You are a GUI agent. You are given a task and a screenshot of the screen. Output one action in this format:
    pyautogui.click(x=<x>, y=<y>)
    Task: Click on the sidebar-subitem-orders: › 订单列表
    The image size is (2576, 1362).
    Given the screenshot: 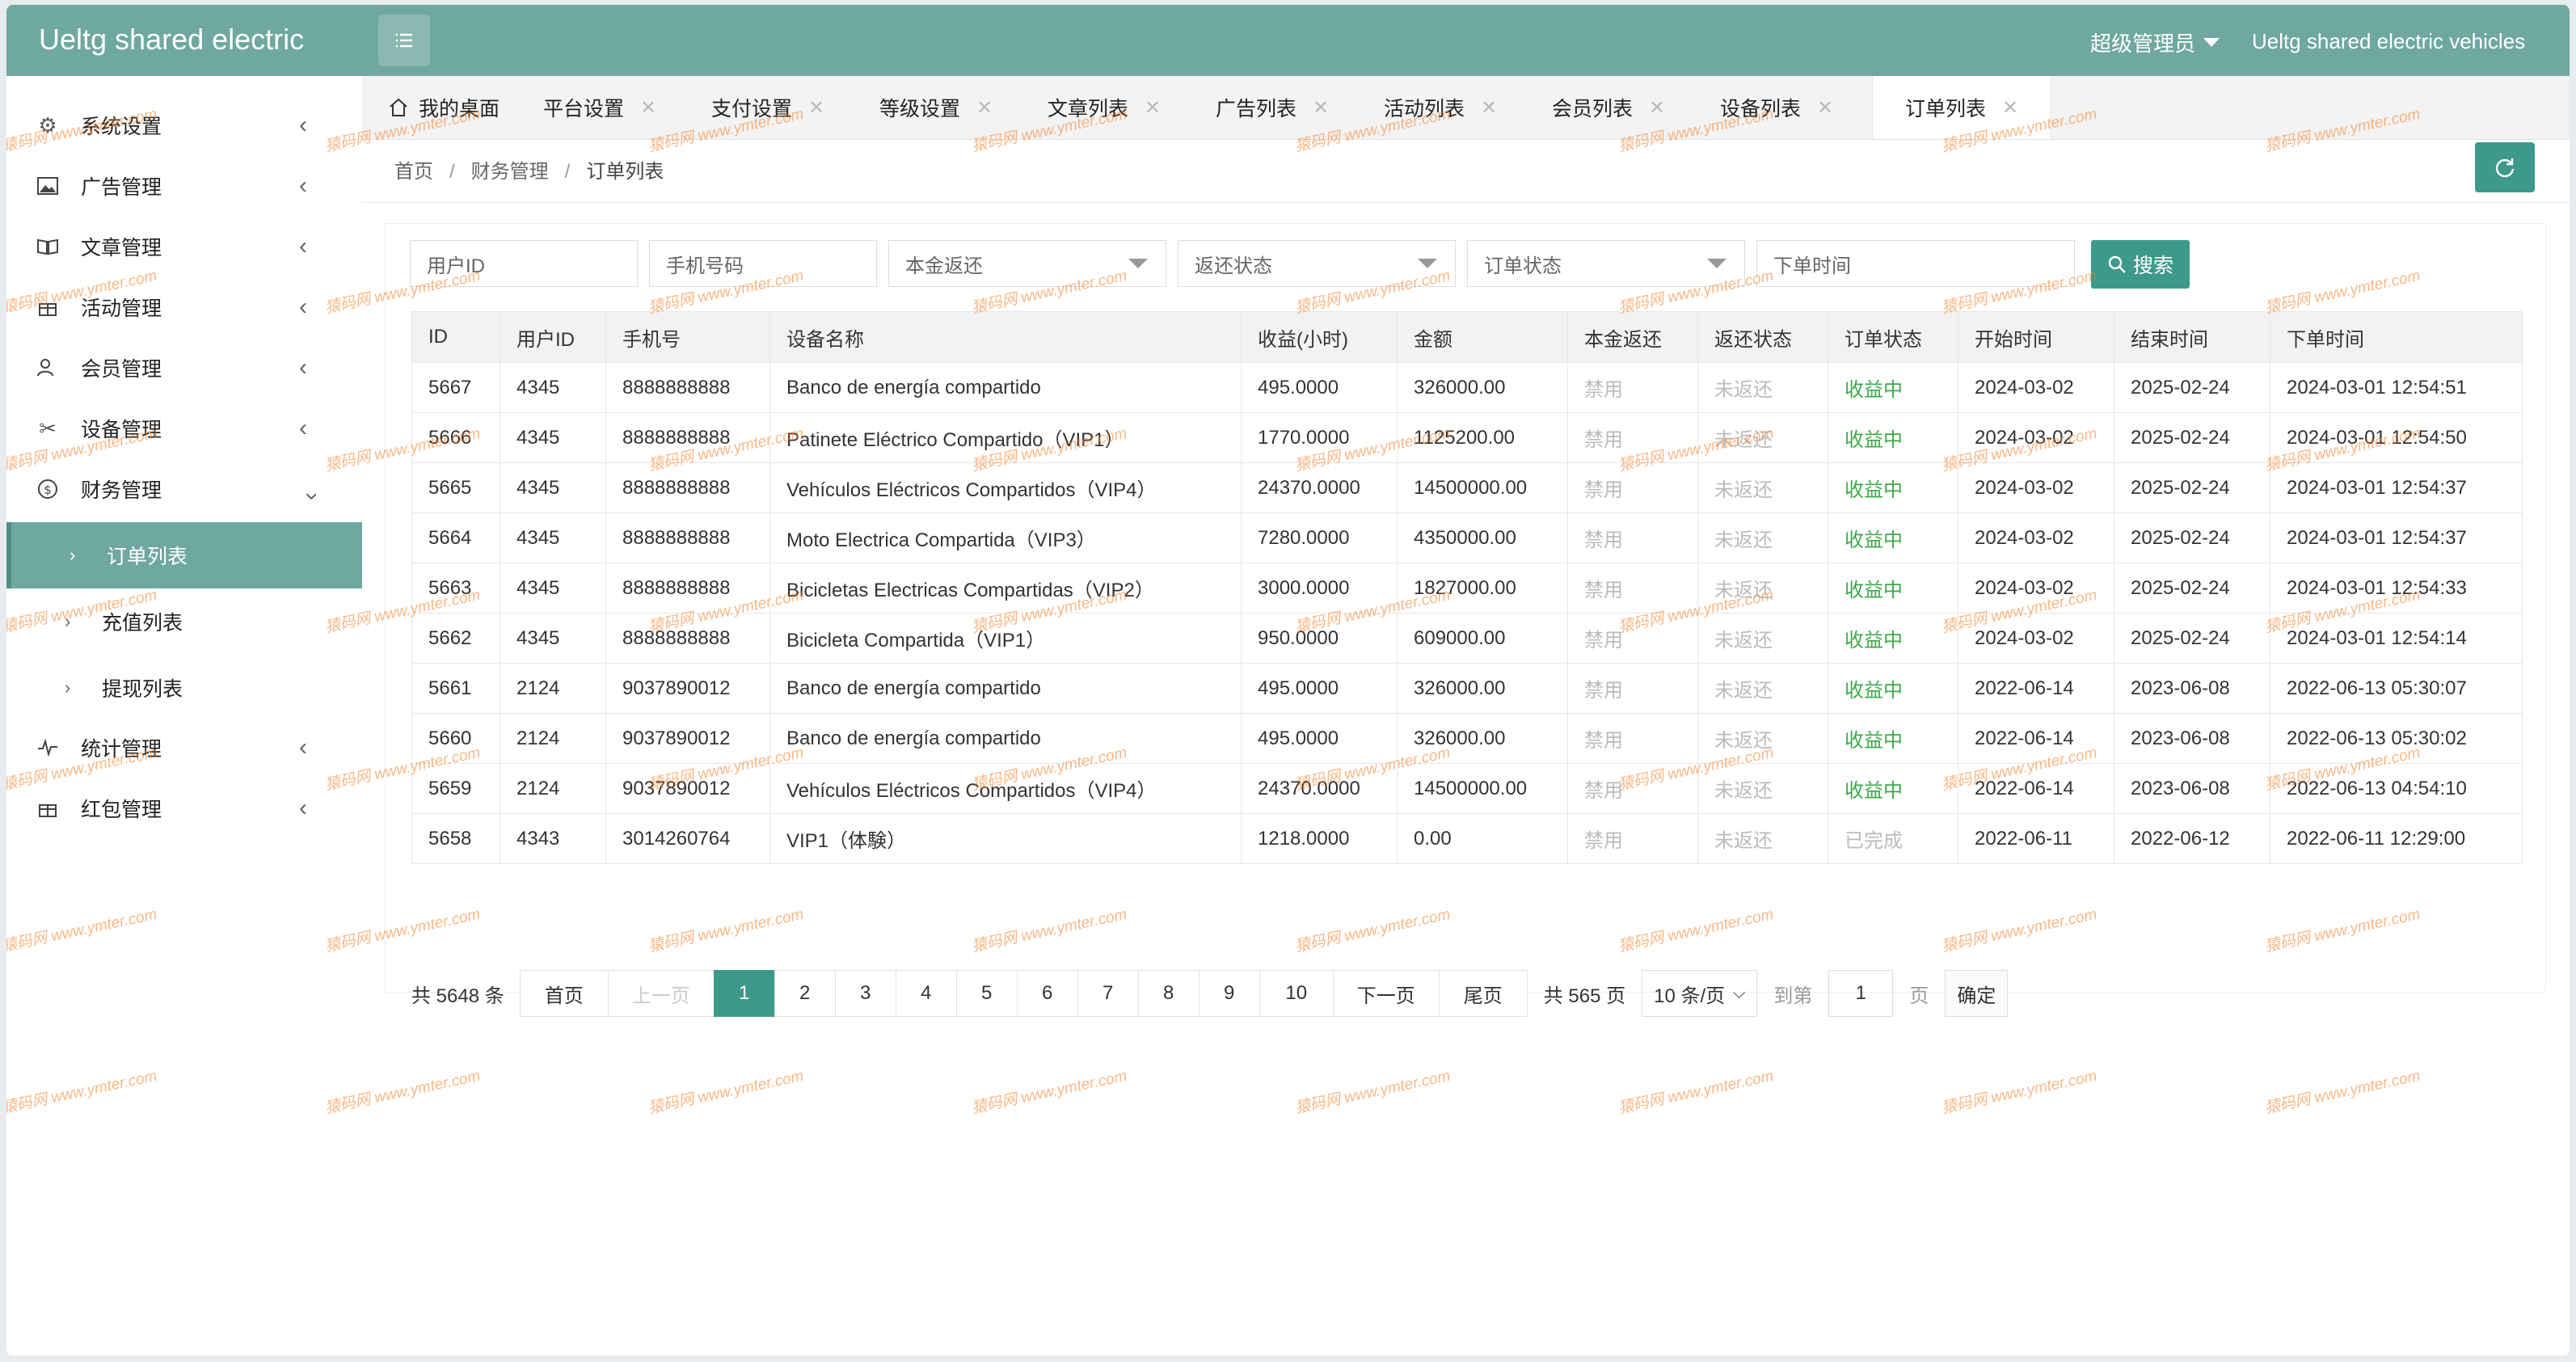 What is the action you would take?
    pyautogui.click(x=187, y=555)
    